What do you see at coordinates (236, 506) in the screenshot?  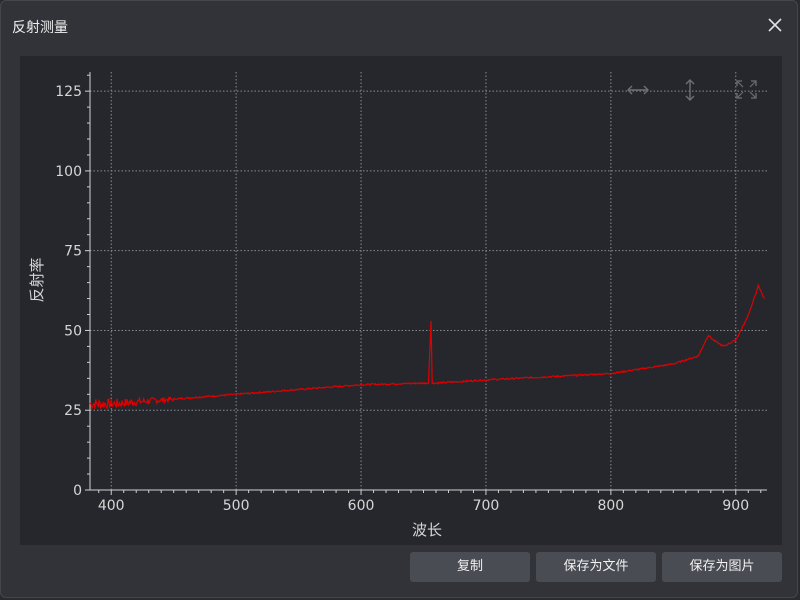 I see `x-tick-label: 500` at bounding box center [236, 506].